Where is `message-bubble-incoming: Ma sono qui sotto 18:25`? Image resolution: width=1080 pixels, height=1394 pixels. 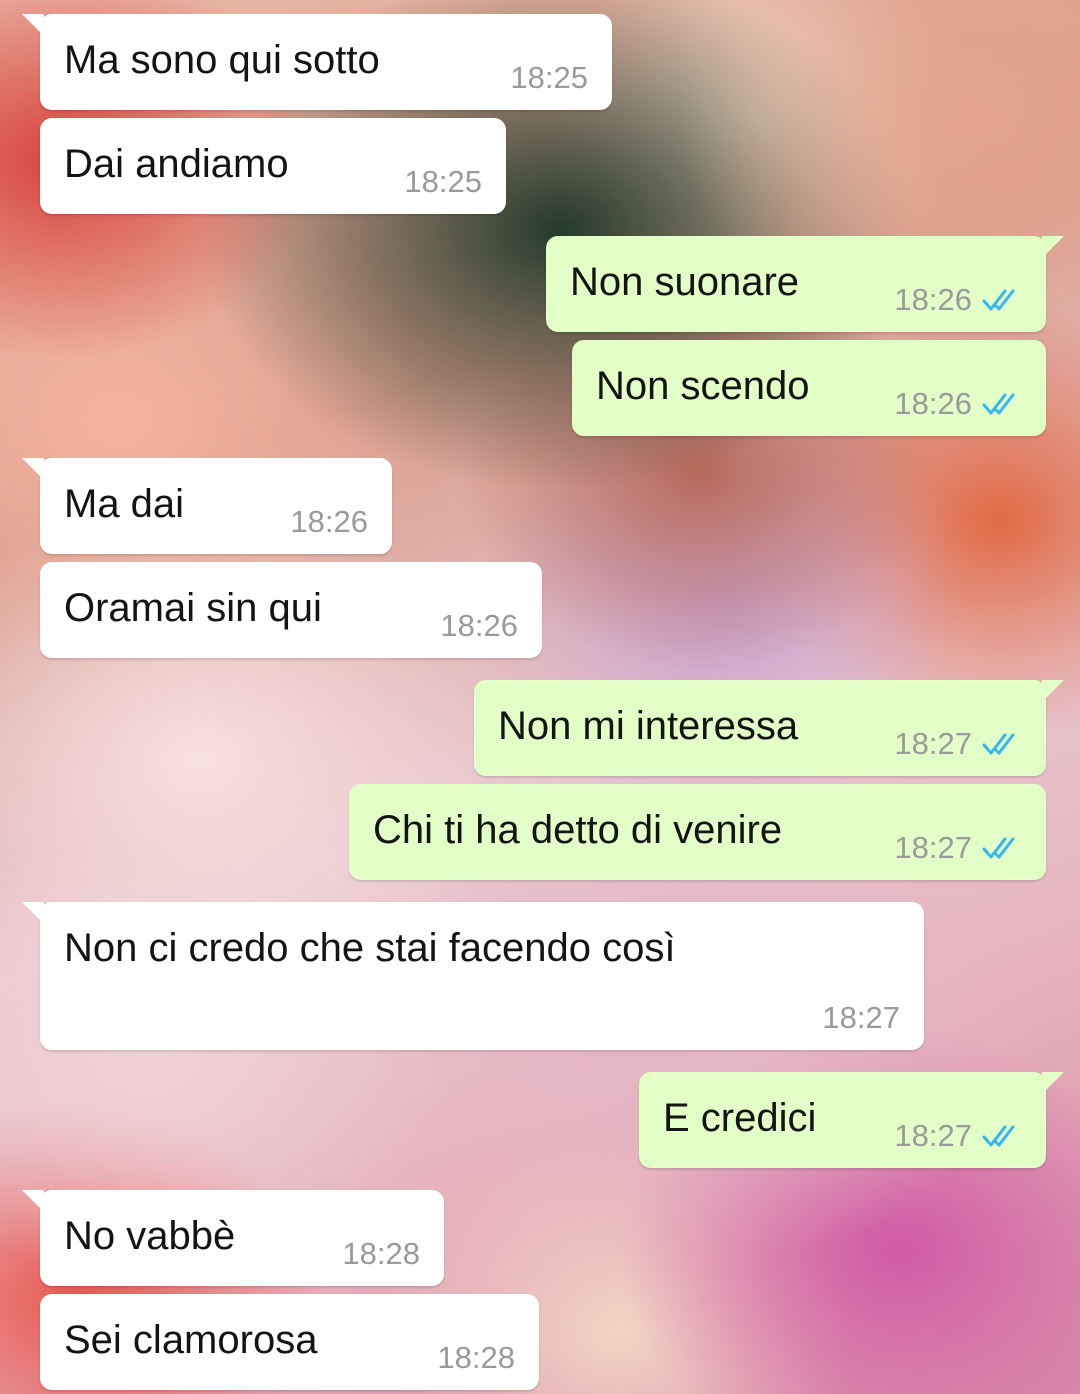 message-bubble-incoming: Ma sono qui sotto 18:25 is located at coordinates (317, 62).